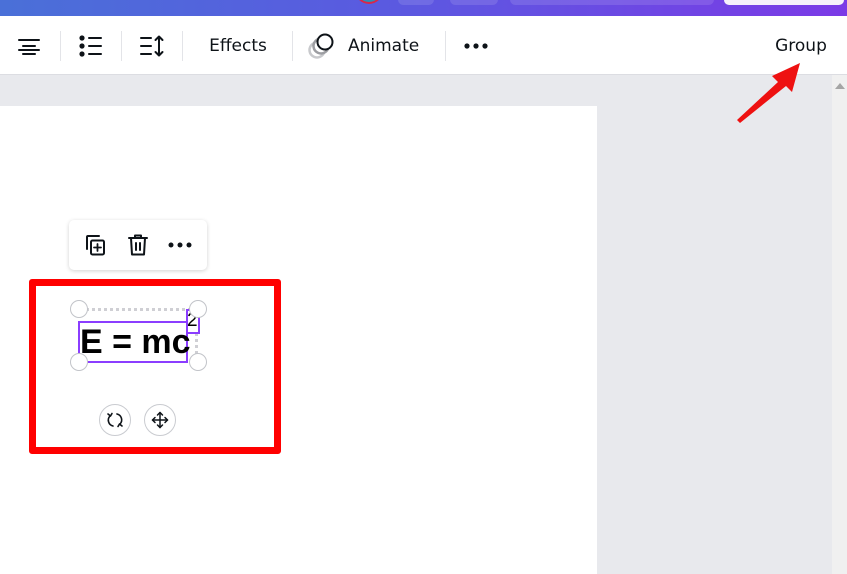  Describe the element at coordinates (135, 342) in the screenshot. I see `equation-text: E = mc` at that location.